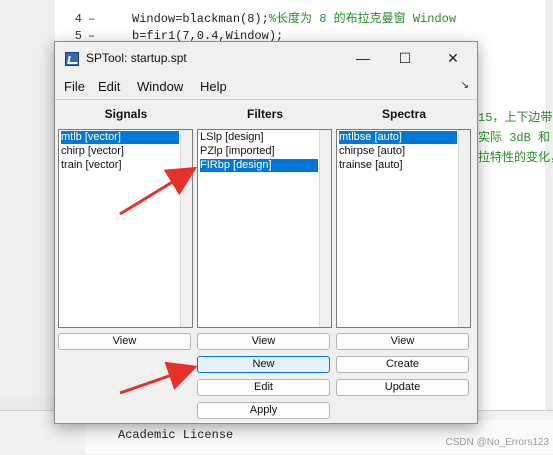  Describe the element at coordinates (92, 19) in the screenshot. I see `line-marker: –` at that location.